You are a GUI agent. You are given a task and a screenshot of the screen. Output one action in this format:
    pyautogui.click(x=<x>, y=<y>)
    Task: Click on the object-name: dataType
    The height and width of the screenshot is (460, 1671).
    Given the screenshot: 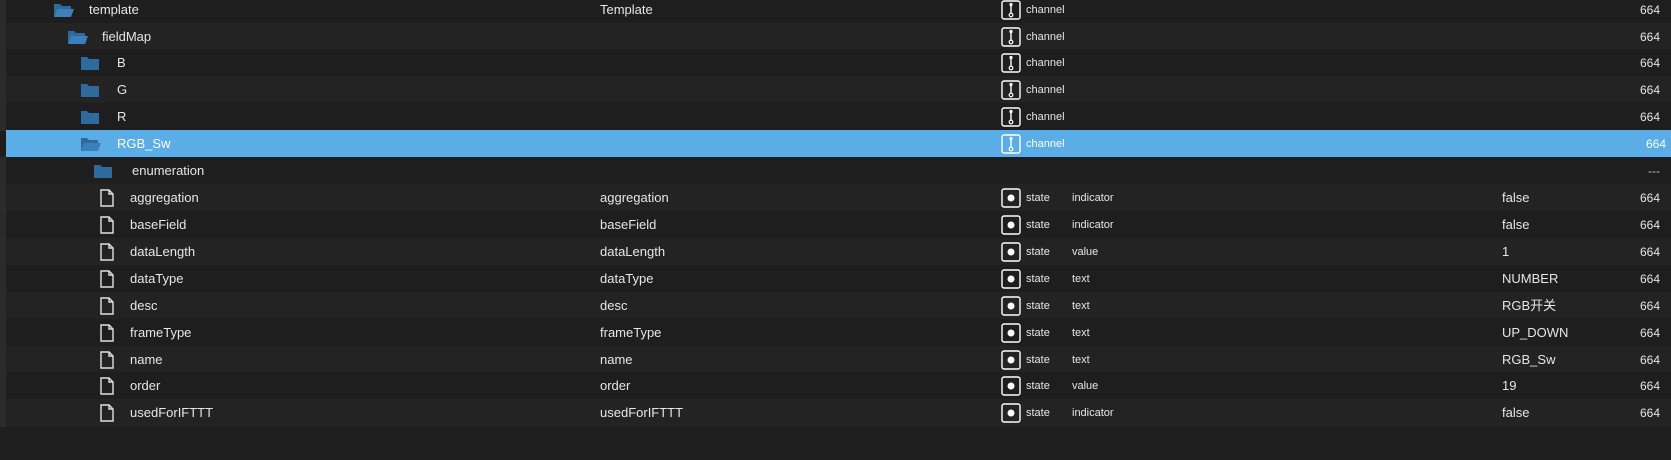 What is the action you would take?
    pyautogui.click(x=627, y=278)
    